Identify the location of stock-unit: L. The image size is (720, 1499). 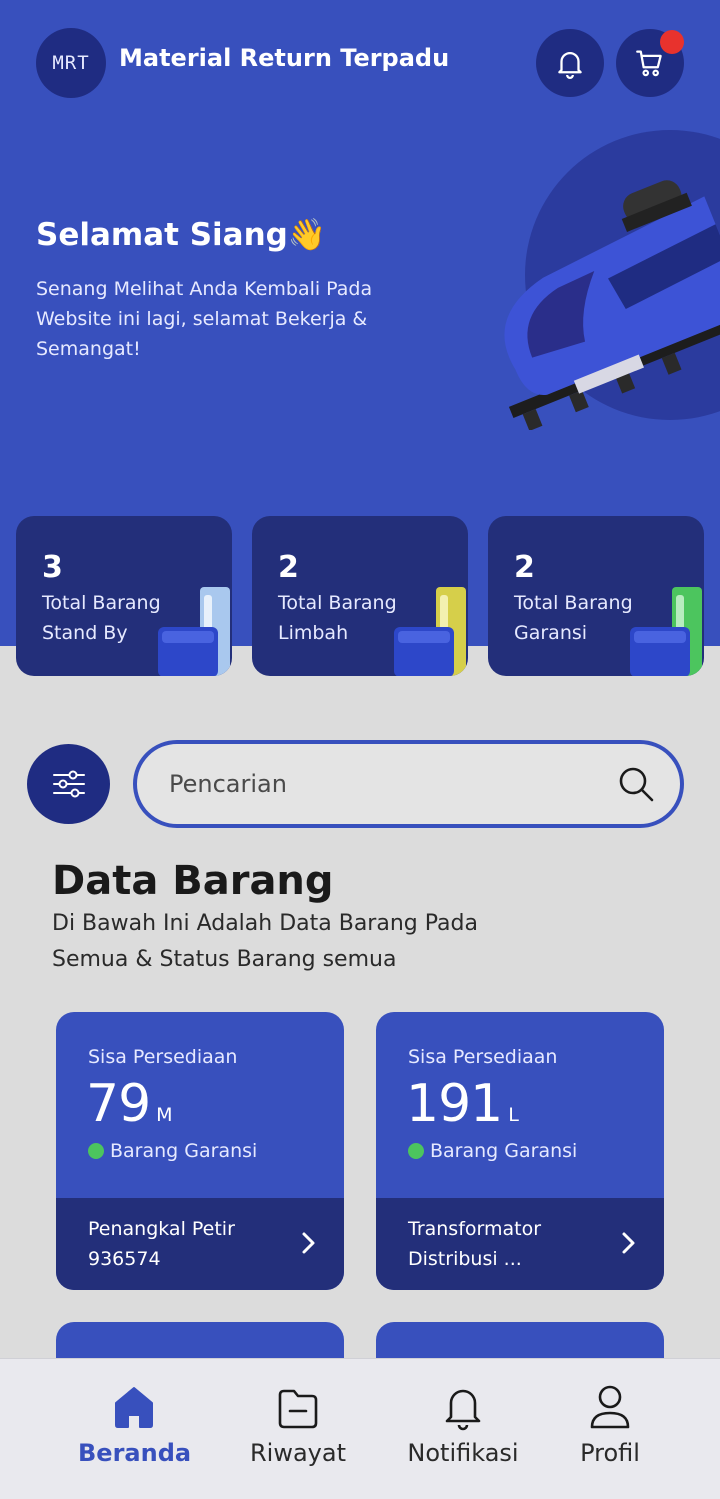
(513, 1115).